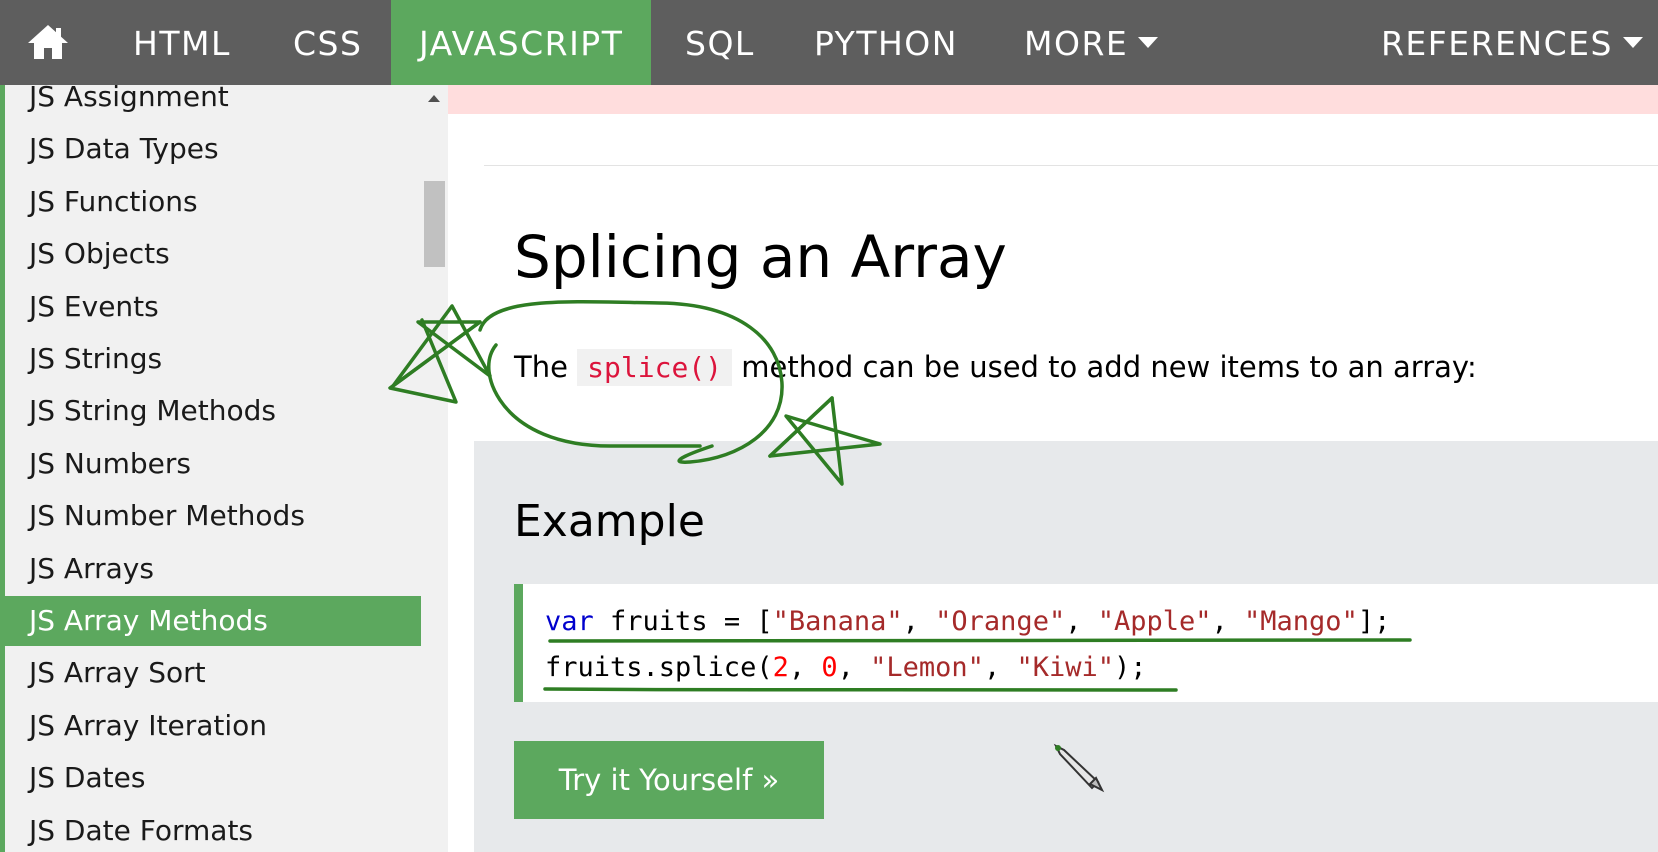  What do you see at coordinates (1497, 43) in the screenshot?
I see `nav-item-label: REFERENCES` at bounding box center [1497, 43].